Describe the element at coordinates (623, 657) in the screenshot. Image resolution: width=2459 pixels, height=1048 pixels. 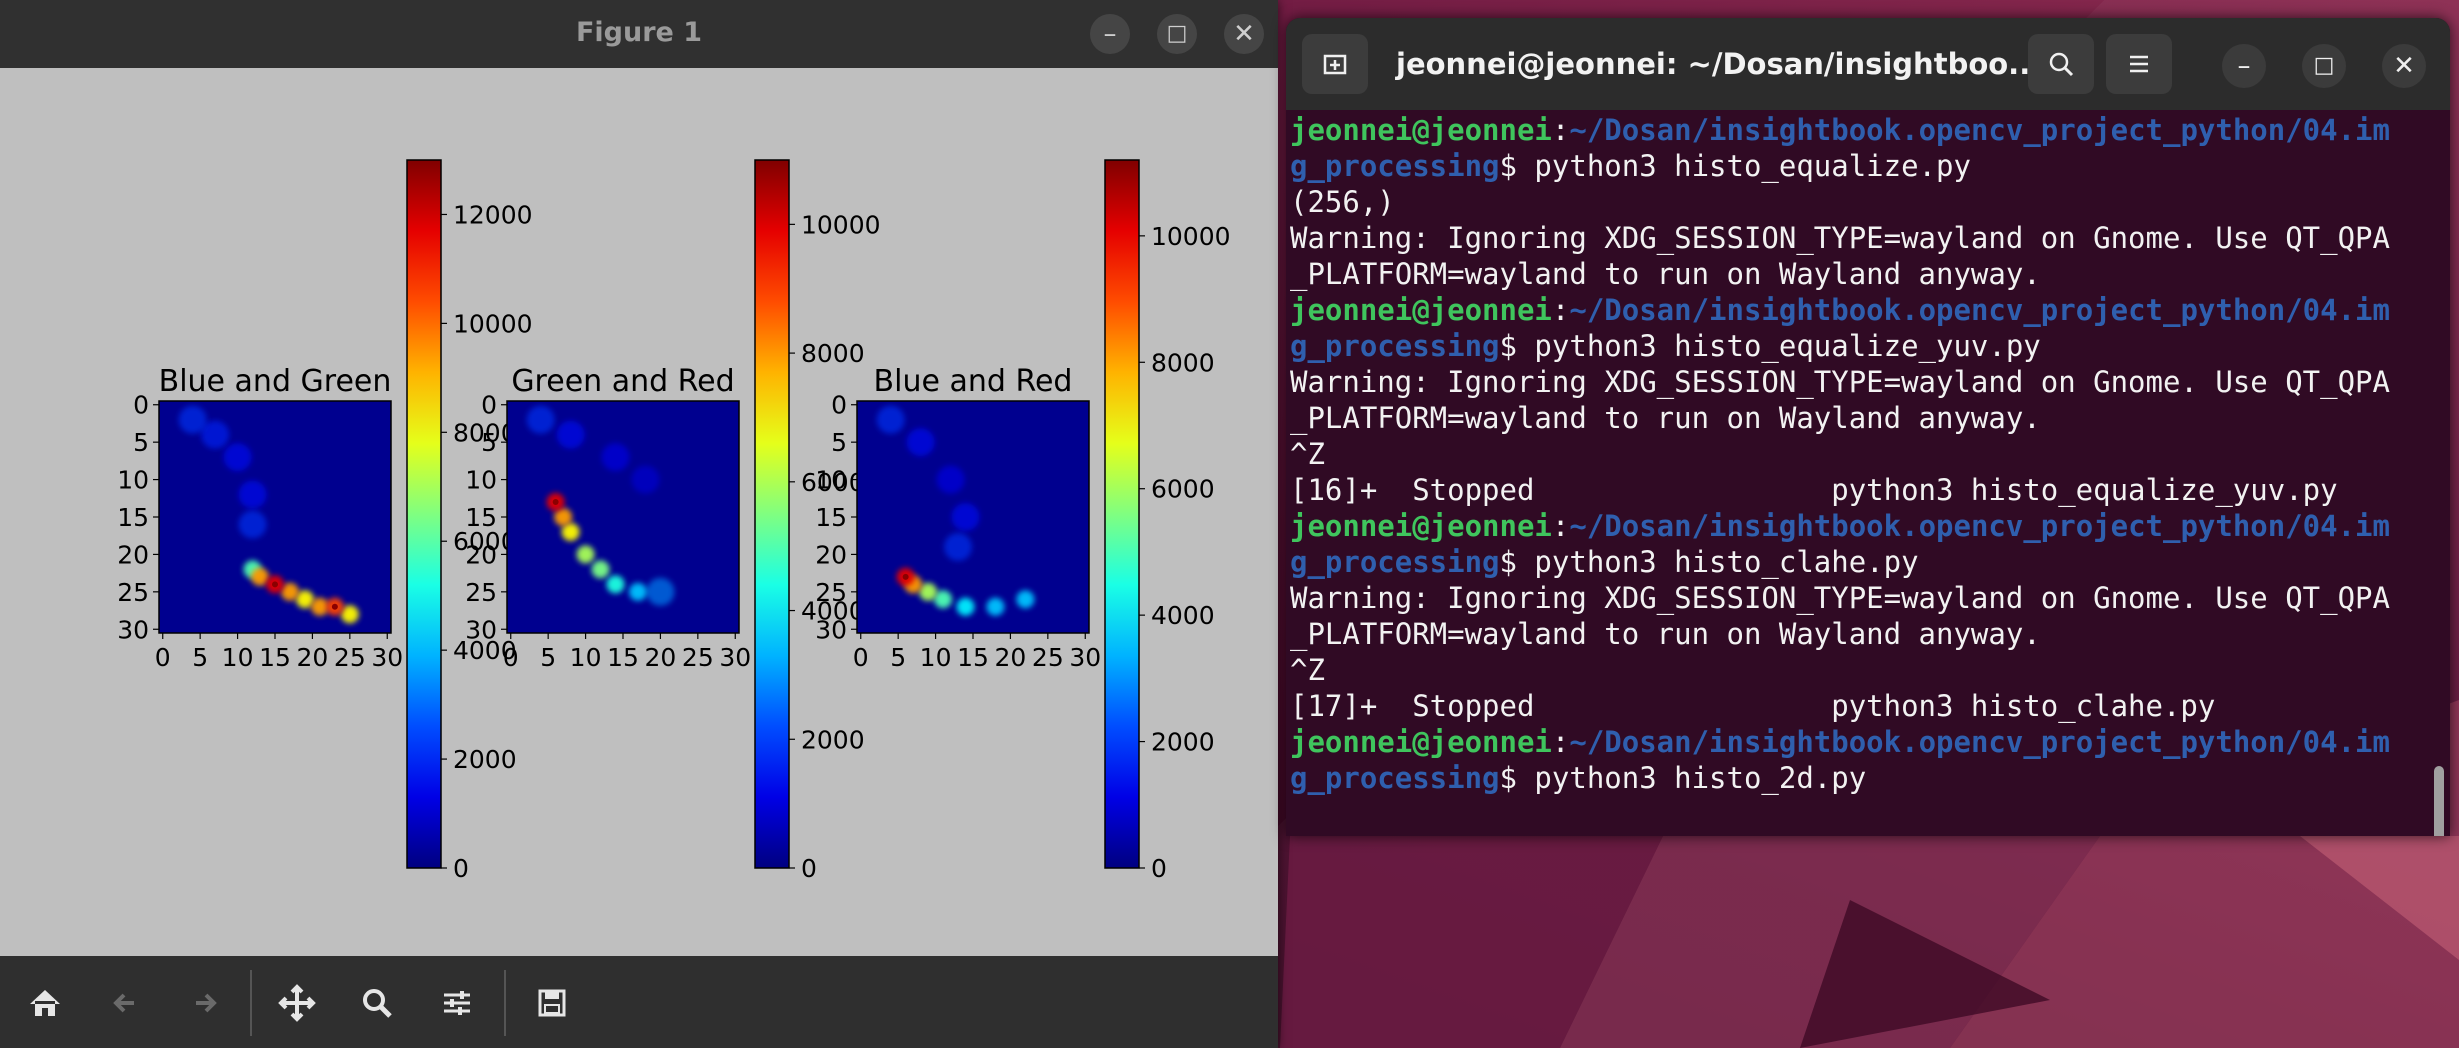
I see `x-tick-label: 15` at that location.